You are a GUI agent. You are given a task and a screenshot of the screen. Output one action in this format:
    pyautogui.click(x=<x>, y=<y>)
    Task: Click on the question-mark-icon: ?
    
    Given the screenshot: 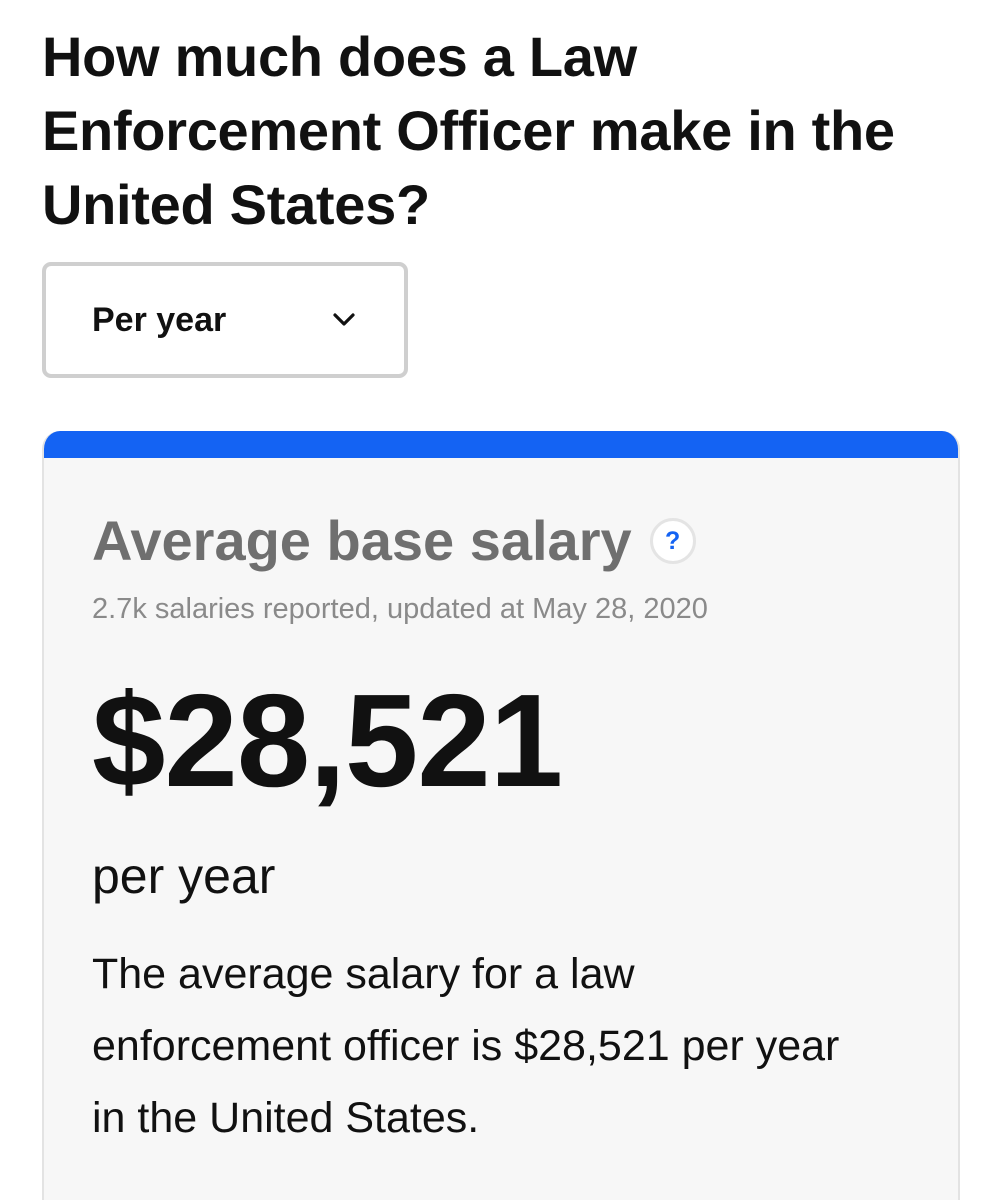 What is the action you would take?
    pyautogui.click(x=672, y=541)
    